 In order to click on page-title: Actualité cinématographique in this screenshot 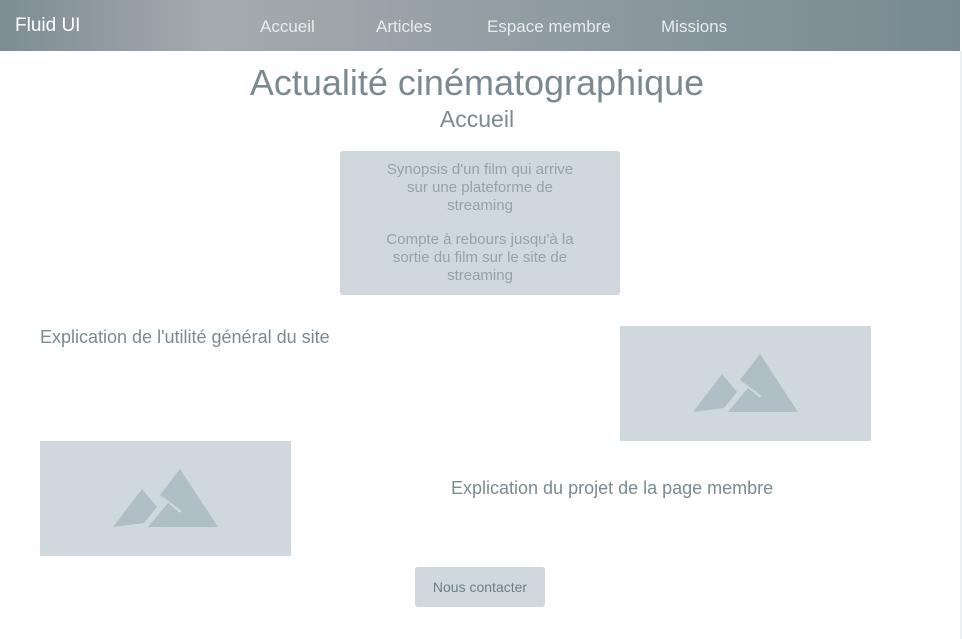, I will do `click(477, 82)`.